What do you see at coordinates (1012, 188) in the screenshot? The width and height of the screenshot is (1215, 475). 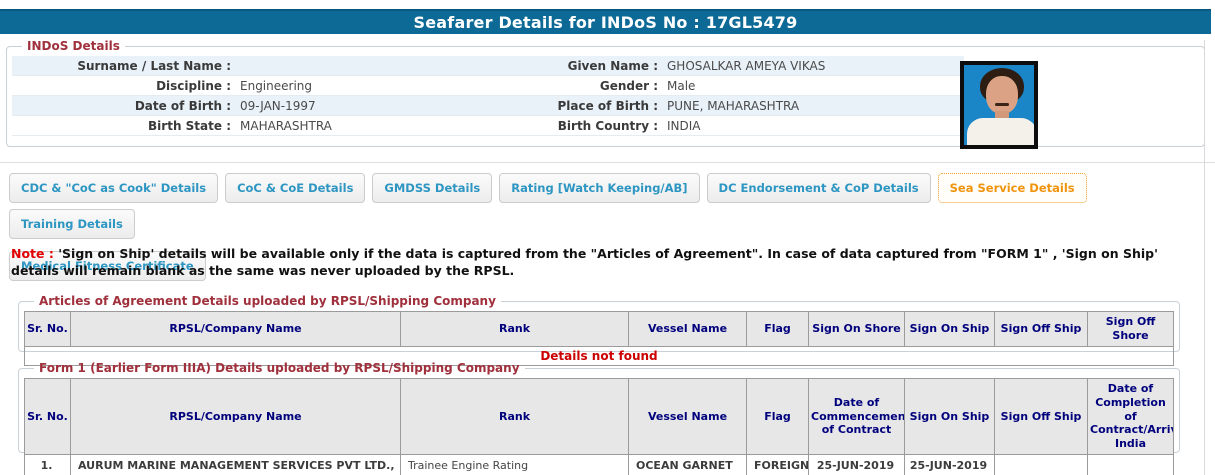 I see `tab-sea-service-details: Sea Service Details` at bounding box center [1012, 188].